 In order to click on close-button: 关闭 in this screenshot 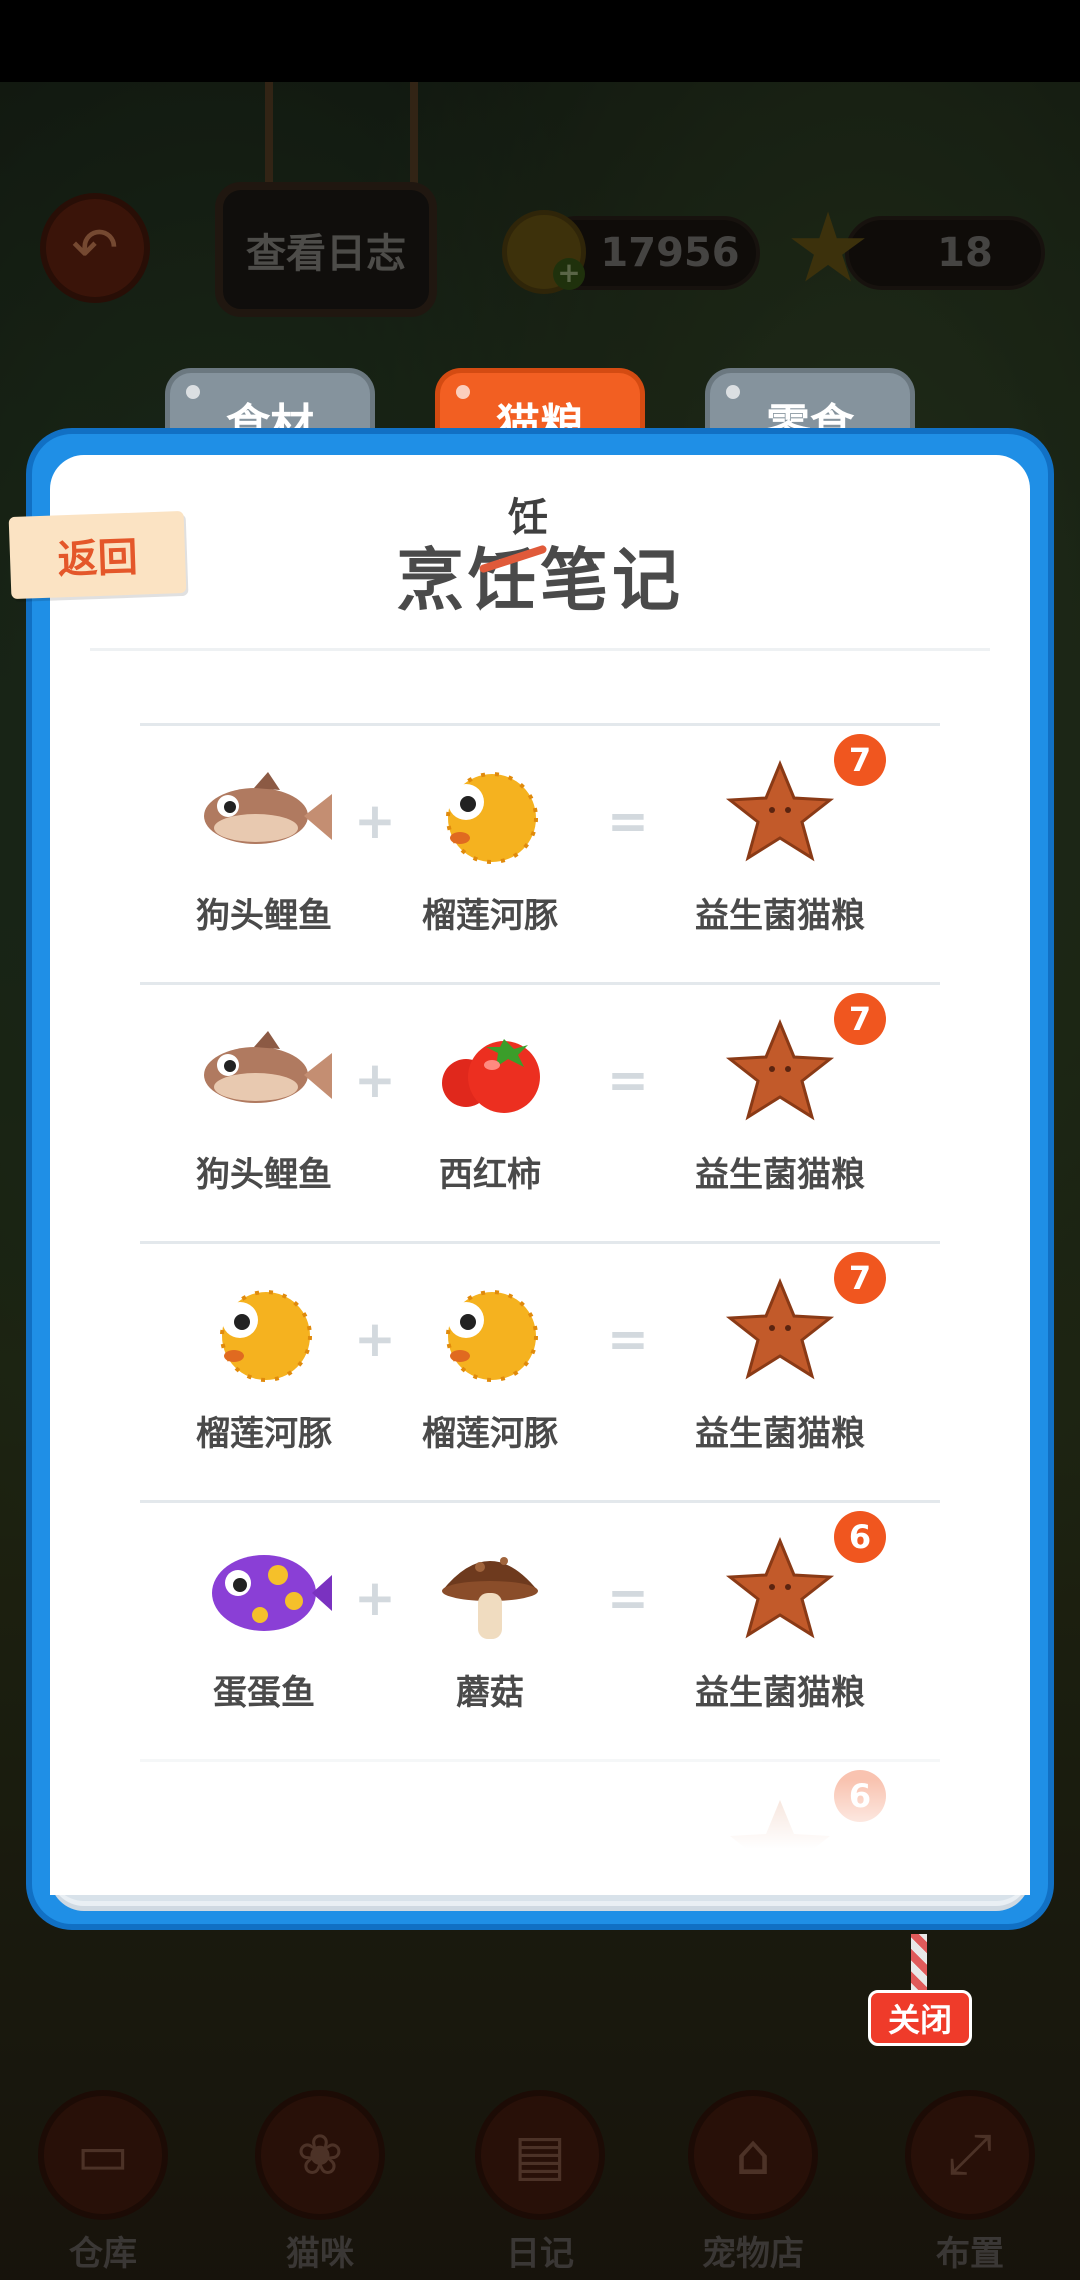, I will do `click(920, 2018)`.